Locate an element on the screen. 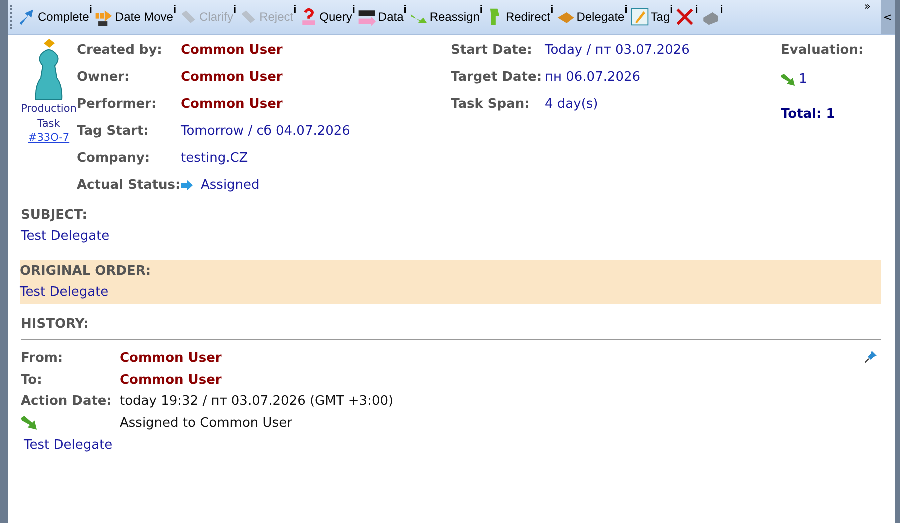 The height and width of the screenshot is (523, 900). overflow-chevron: » is located at coordinates (867, 6).